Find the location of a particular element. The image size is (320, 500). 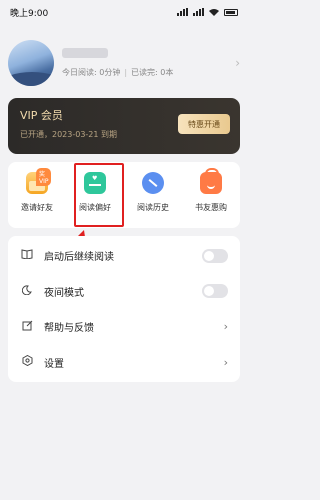

status-bar: 晚上9:00 is located at coordinates (124, 12).